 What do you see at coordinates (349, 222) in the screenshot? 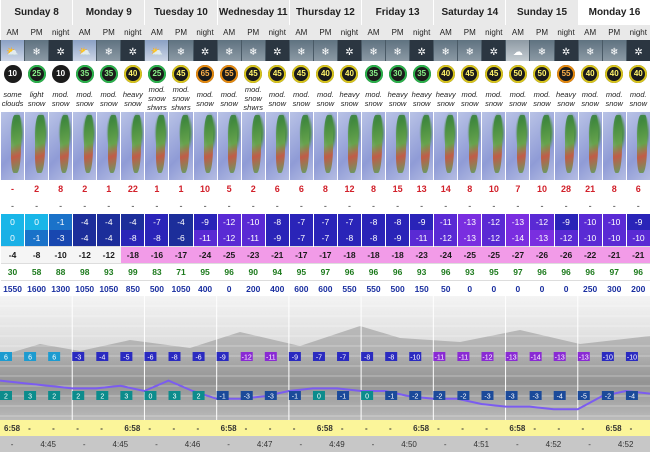
I see `max-temp: -7` at bounding box center [349, 222].